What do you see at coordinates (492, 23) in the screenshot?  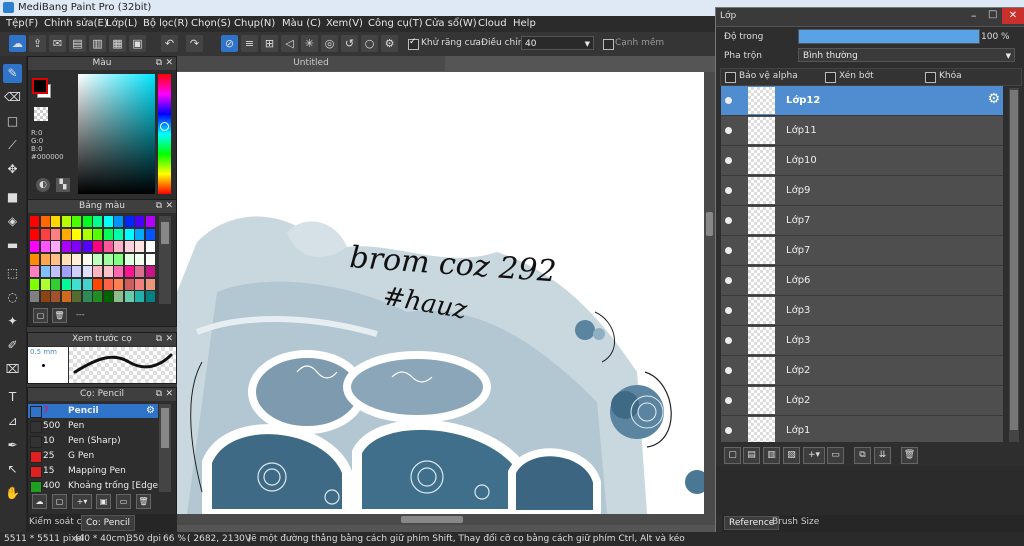 I see `menu-cloud: Cloud` at bounding box center [492, 23].